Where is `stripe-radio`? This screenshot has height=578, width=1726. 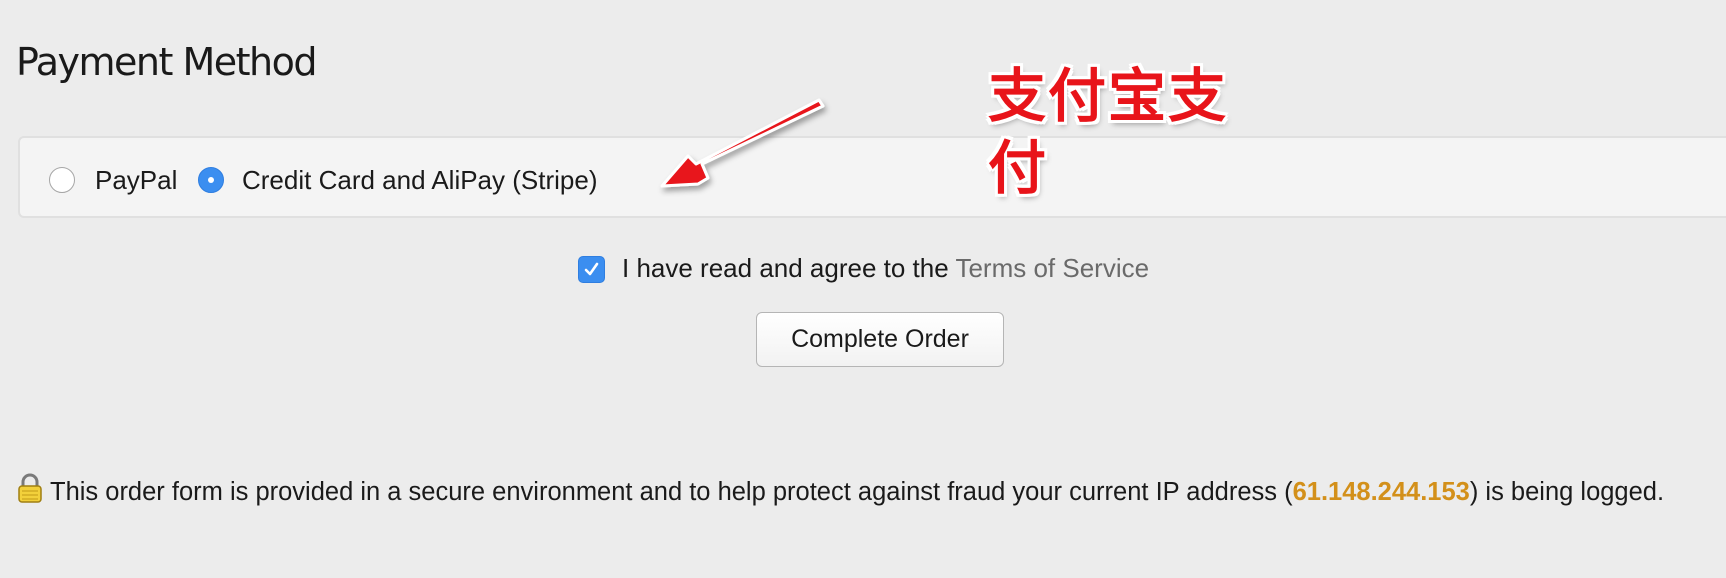 stripe-radio is located at coordinates (211, 180).